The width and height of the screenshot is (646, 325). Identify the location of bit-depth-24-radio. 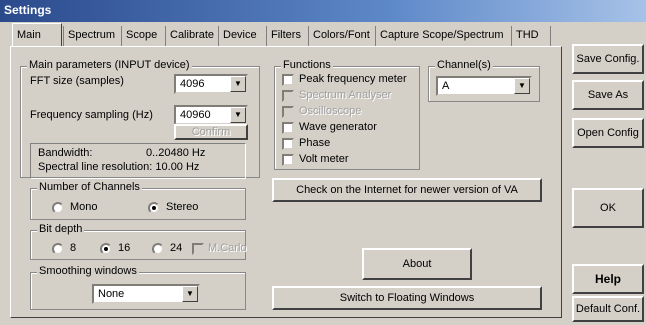
(158, 249).